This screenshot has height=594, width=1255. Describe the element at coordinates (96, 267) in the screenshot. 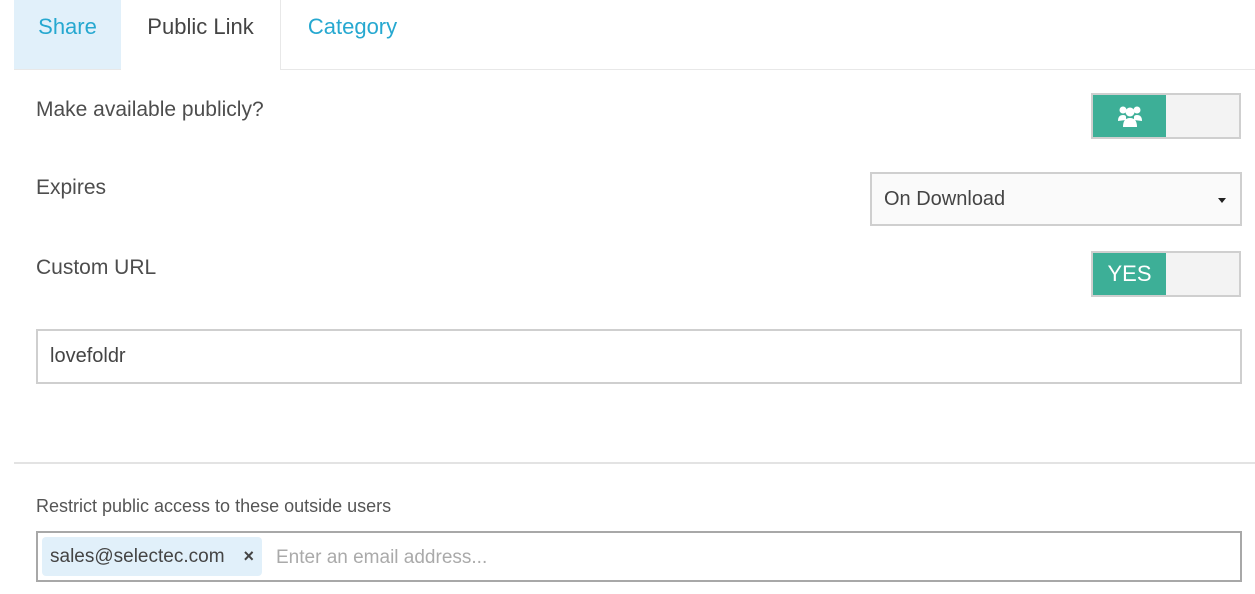

I see `custom-url-label: Custom URL` at that location.